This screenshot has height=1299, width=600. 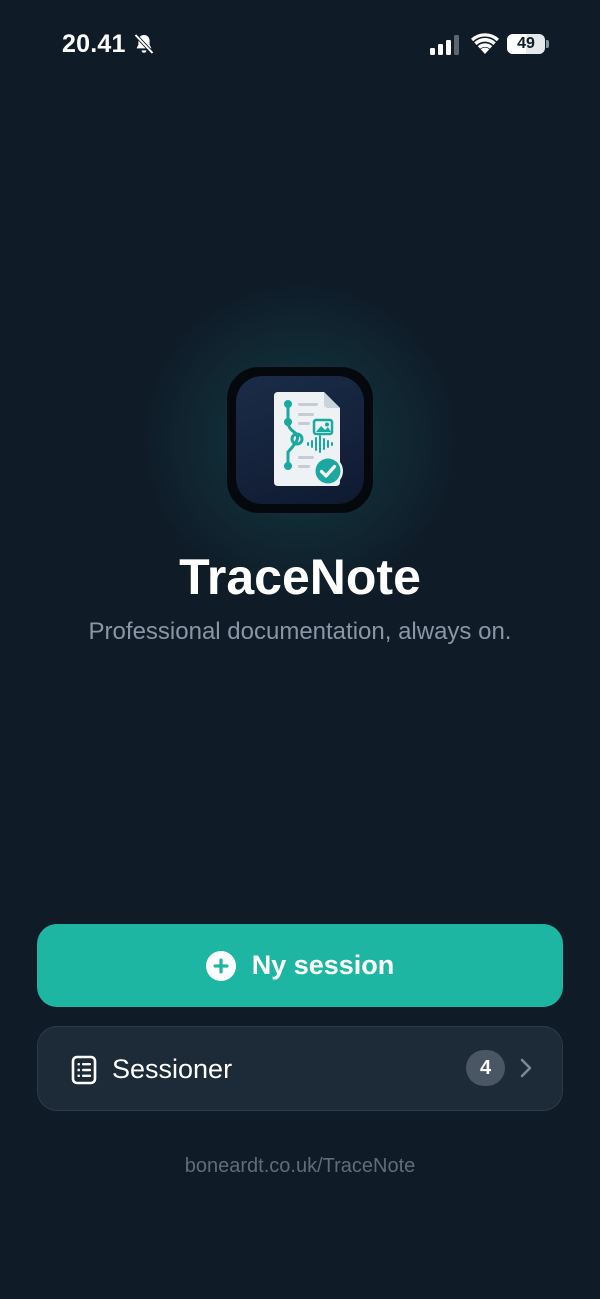 I want to click on plus-circle-icon, so click(x=220, y=965).